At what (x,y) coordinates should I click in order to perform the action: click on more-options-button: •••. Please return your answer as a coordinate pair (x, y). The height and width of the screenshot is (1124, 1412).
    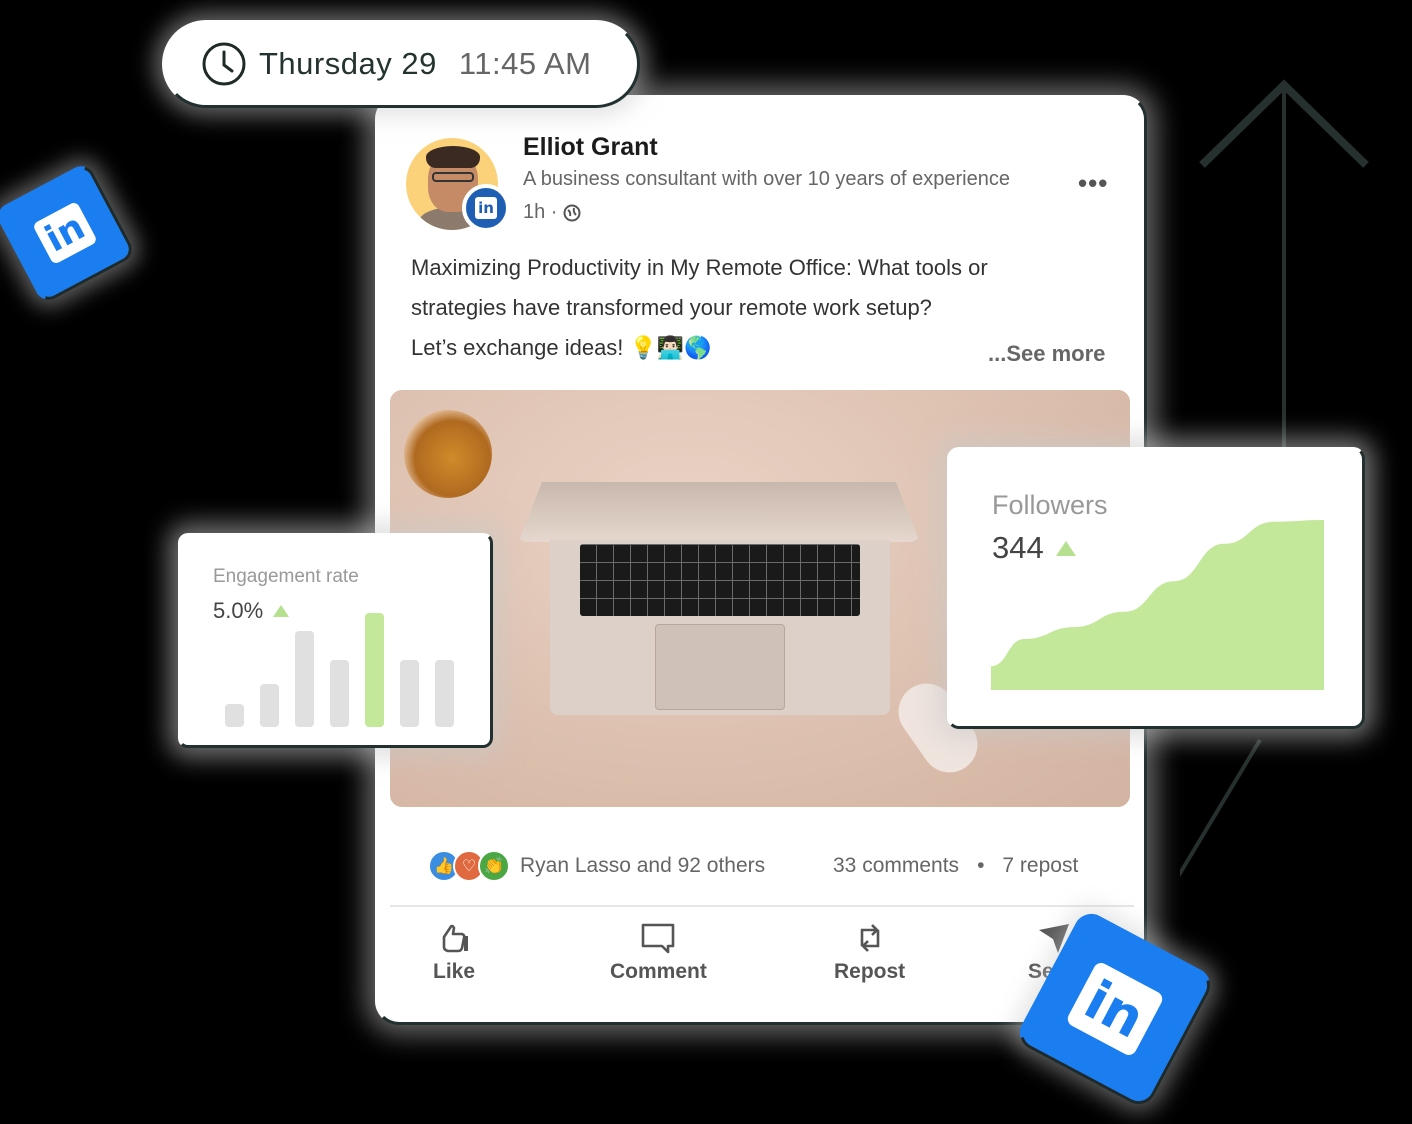
    Looking at the image, I should click on (1093, 183).